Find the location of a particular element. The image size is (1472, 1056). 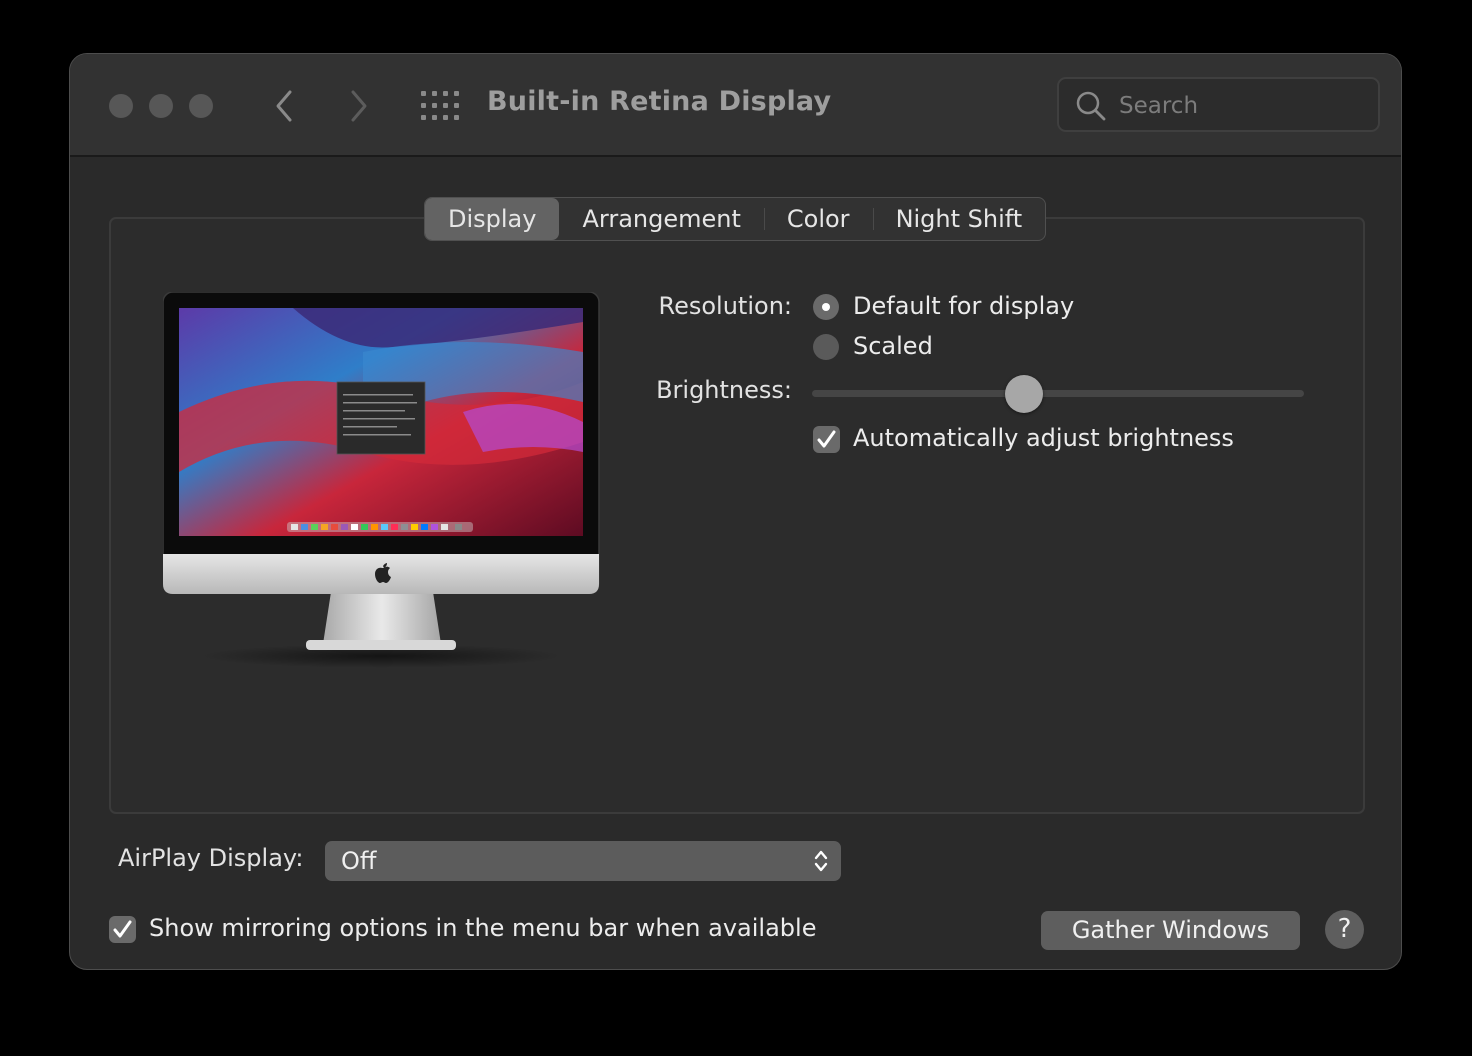

title-bar: Built-in Retina Display is located at coordinates (735, 105).